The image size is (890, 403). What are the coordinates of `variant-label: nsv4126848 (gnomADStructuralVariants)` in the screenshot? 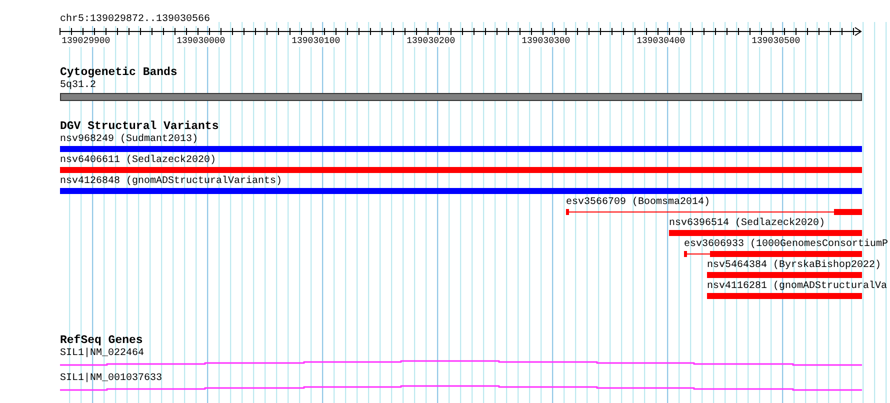 It's located at (171, 182).